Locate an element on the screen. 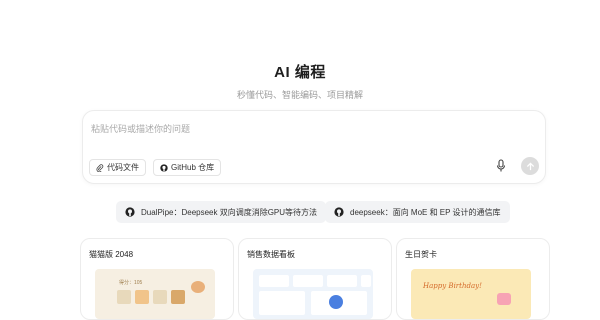  suggestion-deepseek: deepseek：面向 MoE 和 EP 设计的通信库 is located at coordinates (417, 212).